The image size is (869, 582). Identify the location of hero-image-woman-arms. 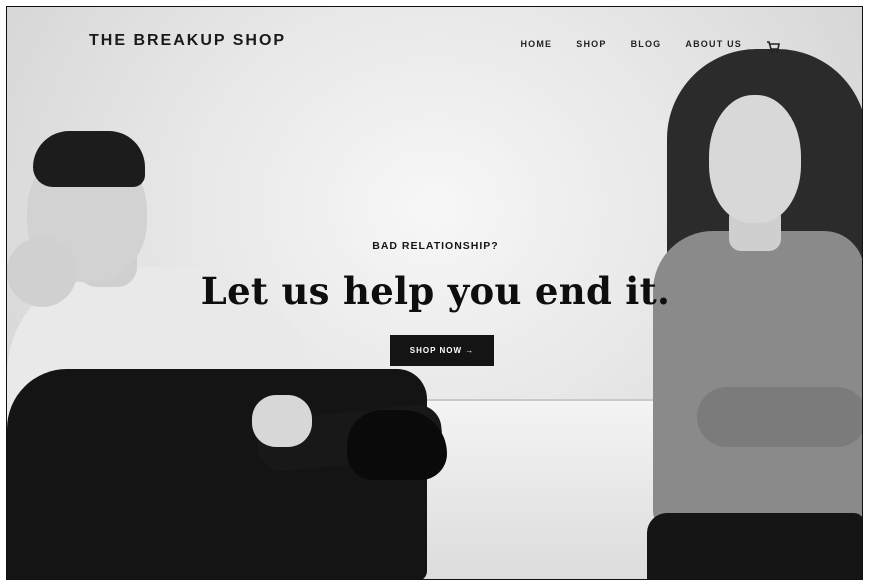
(779, 417).